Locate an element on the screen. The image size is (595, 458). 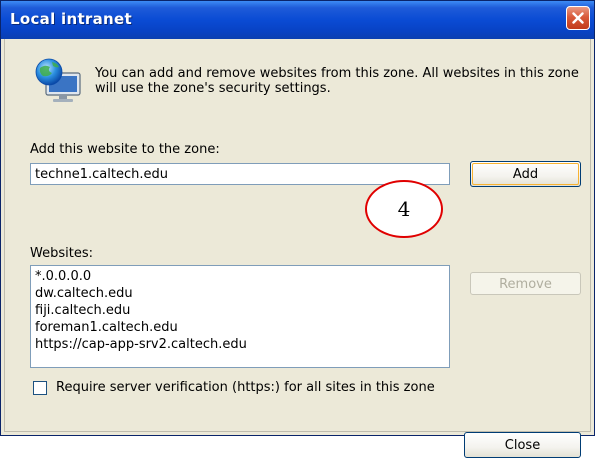
list-item: *.0.0.0.0 is located at coordinates (242, 276).